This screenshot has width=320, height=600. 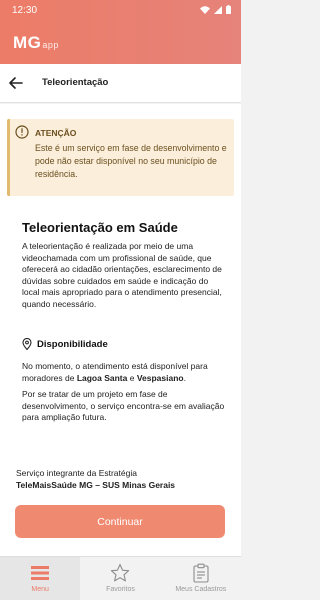 I want to click on nav-menu-label: Menu, so click(x=40, y=589).